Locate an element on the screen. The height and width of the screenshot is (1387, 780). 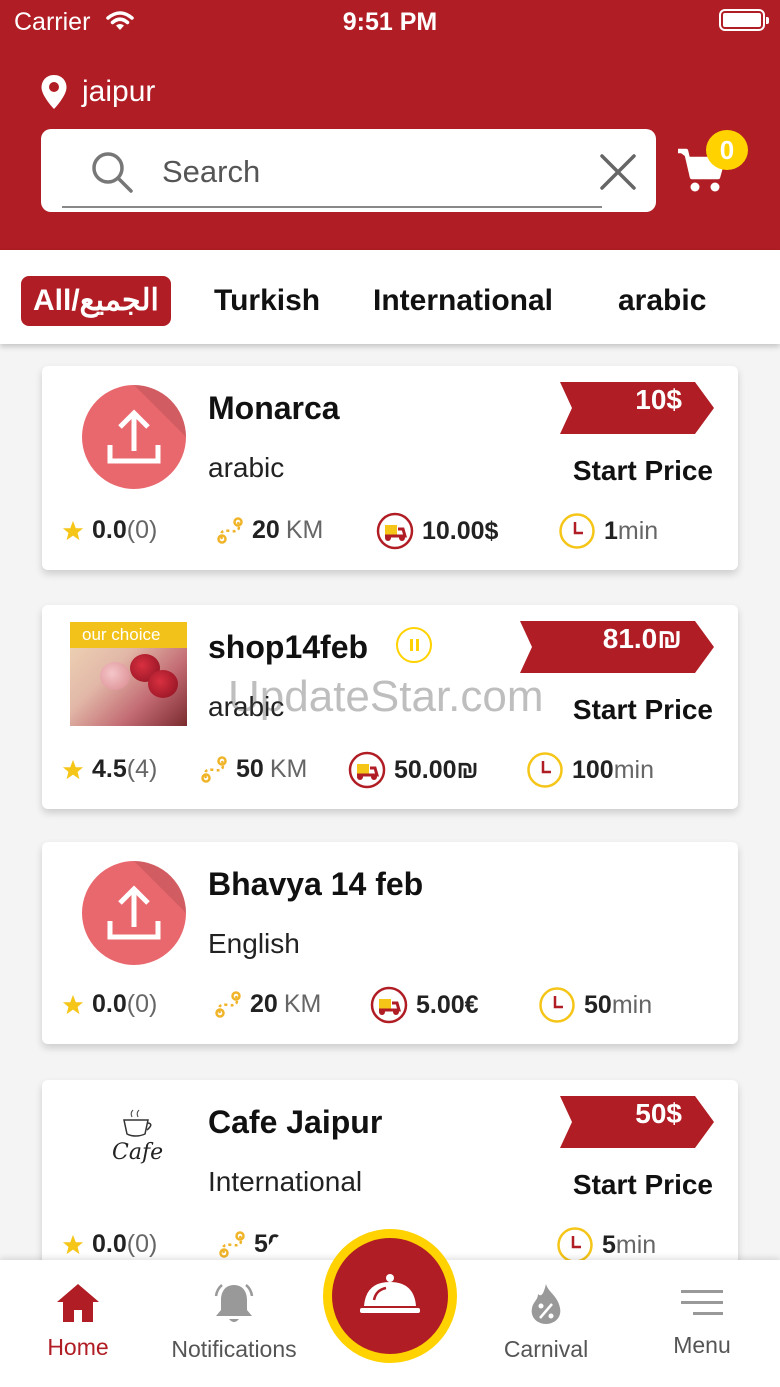
discount-flame-icon is located at coordinates (546, 1304).